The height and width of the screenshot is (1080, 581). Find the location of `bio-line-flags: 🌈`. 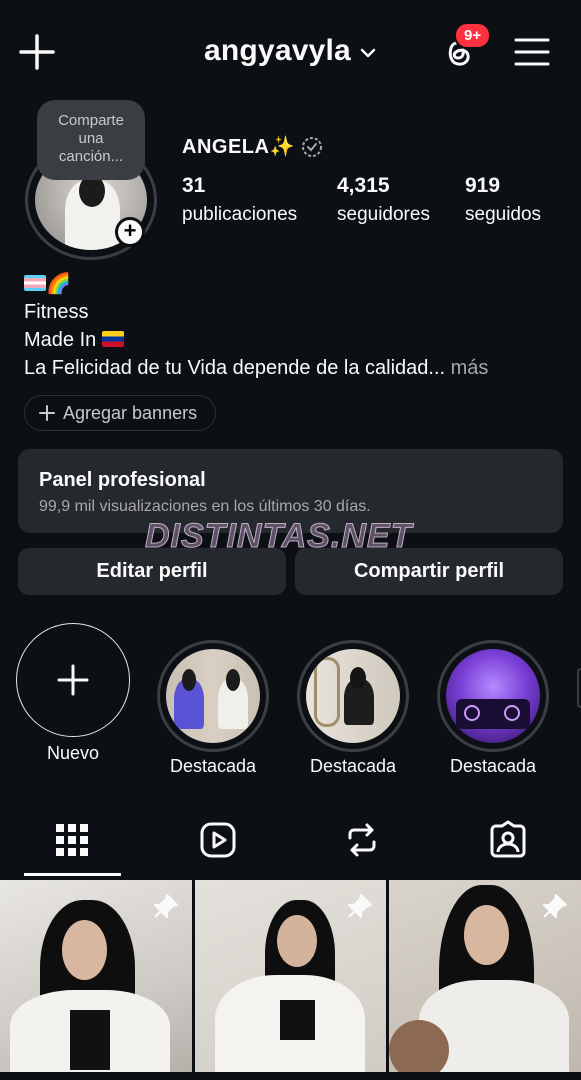

bio-line-flags: 🌈 is located at coordinates (294, 284).